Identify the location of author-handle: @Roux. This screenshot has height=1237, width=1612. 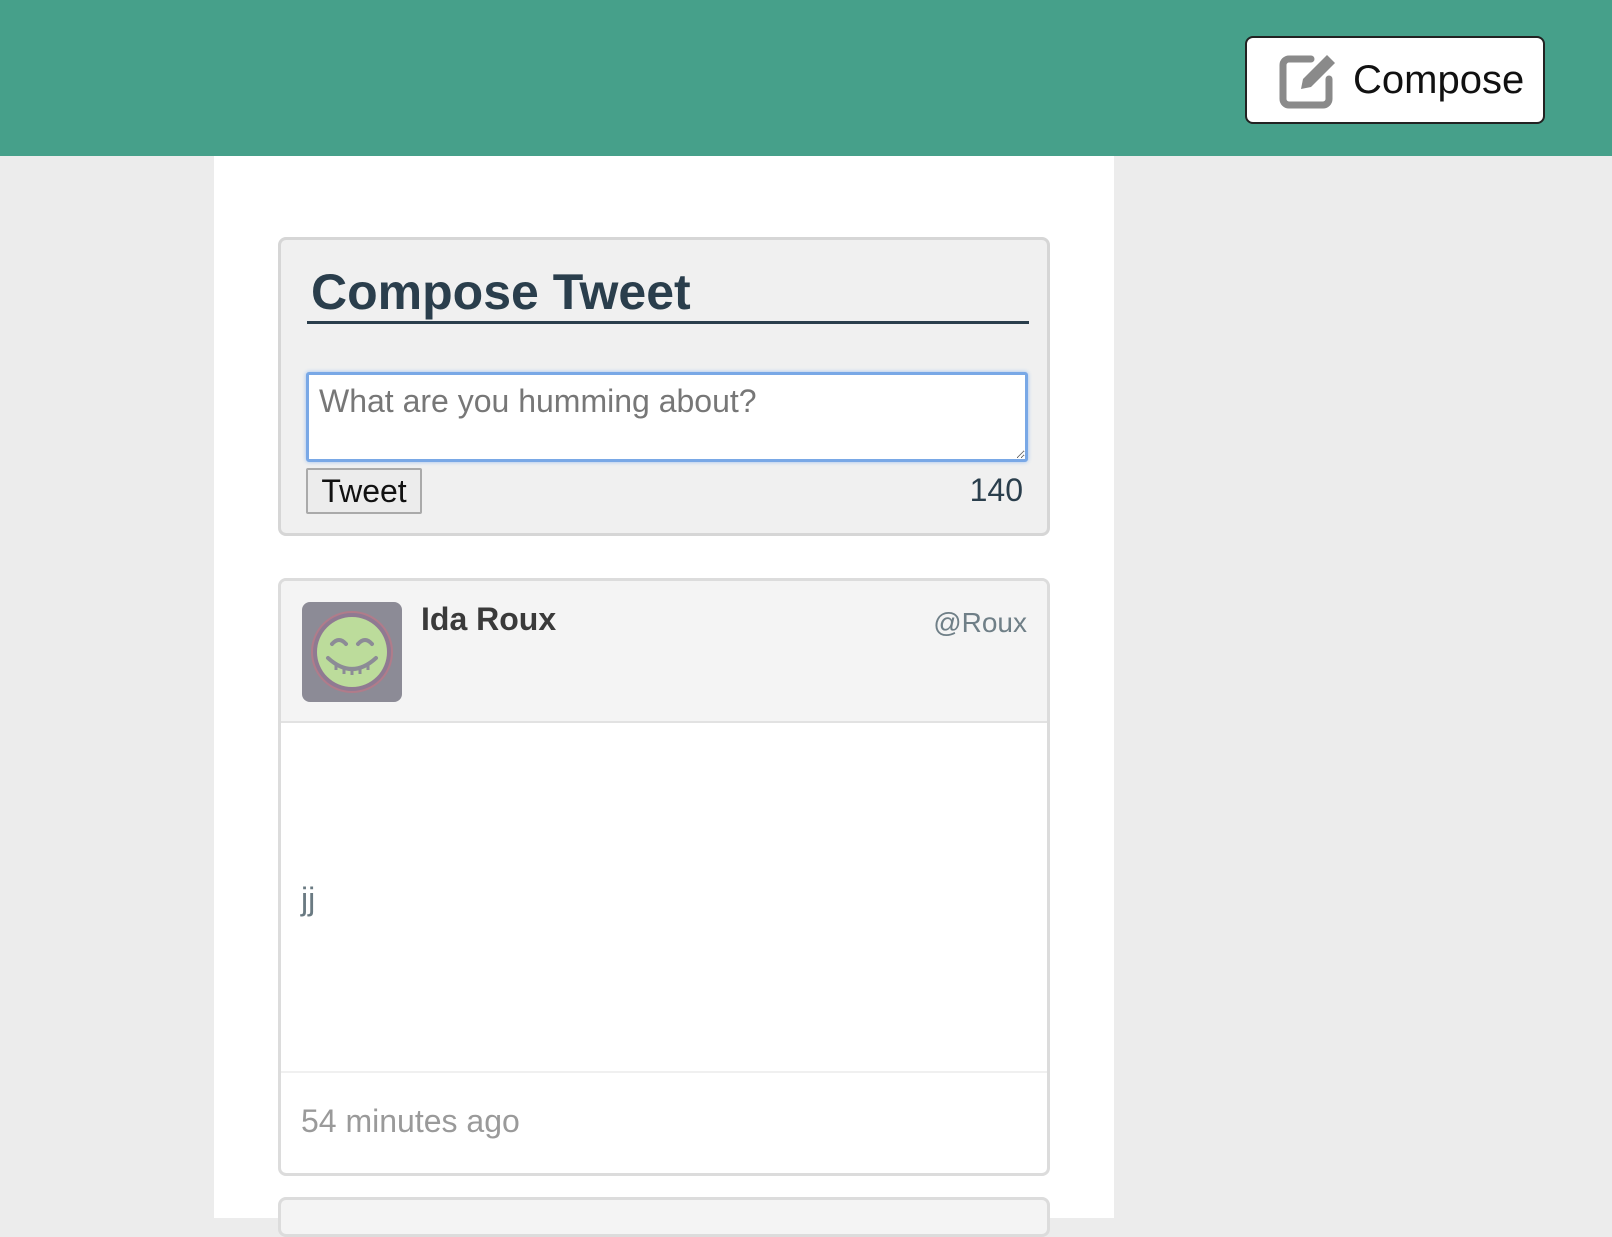
(980, 622).